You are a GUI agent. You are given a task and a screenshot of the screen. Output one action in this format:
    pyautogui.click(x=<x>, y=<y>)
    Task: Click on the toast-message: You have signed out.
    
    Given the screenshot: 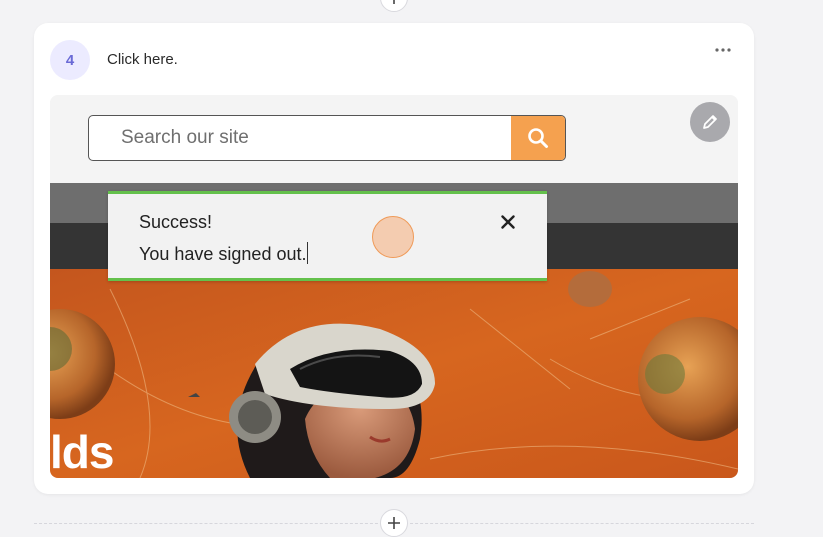 What is the action you would take?
    pyautogui.click(x=224, y=253)
    